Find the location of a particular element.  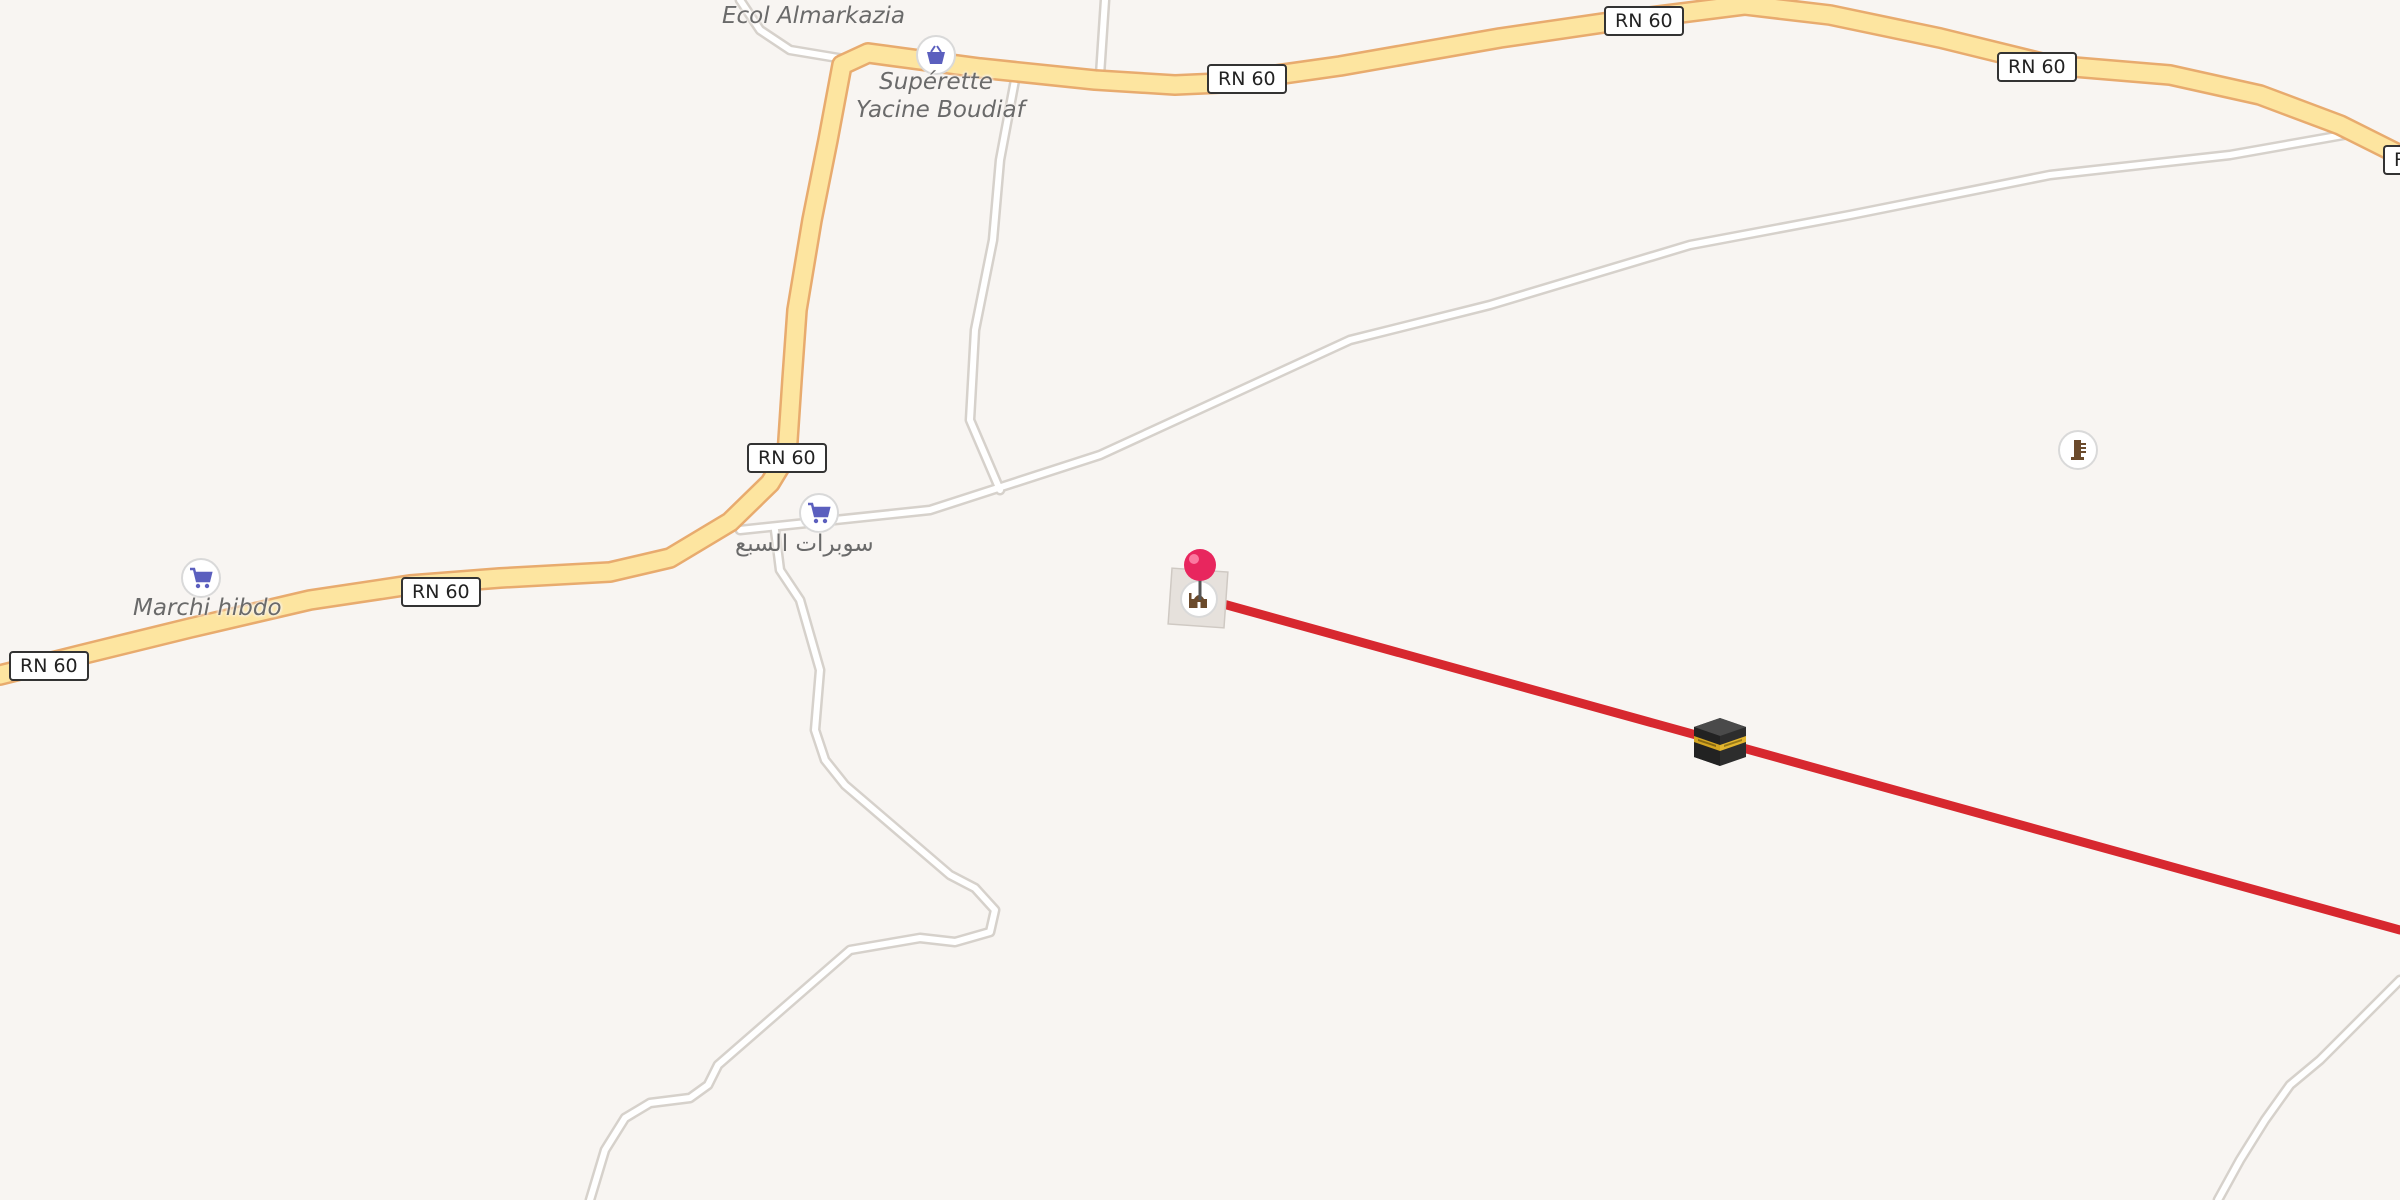

kaaba-icon is located at coordinates (1720, 742).